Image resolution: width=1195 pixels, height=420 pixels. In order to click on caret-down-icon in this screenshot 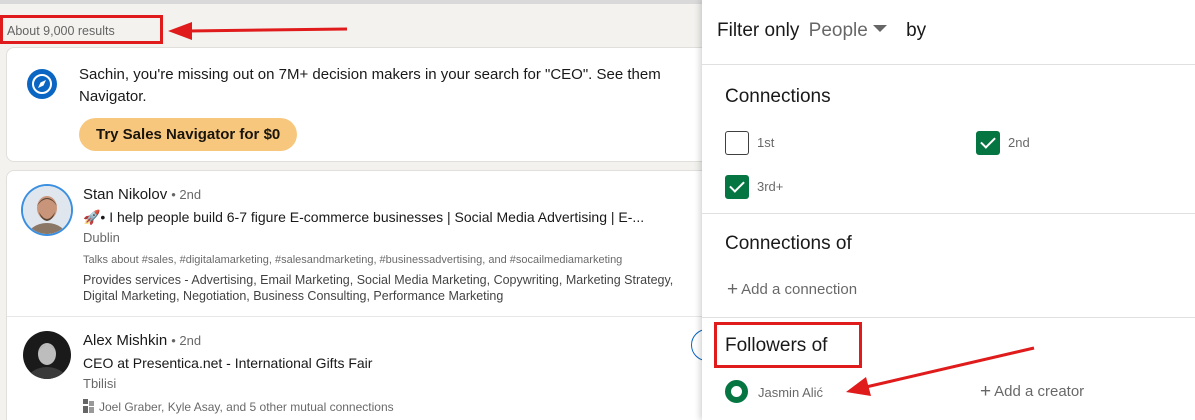, I will do `click(879, 28)`.